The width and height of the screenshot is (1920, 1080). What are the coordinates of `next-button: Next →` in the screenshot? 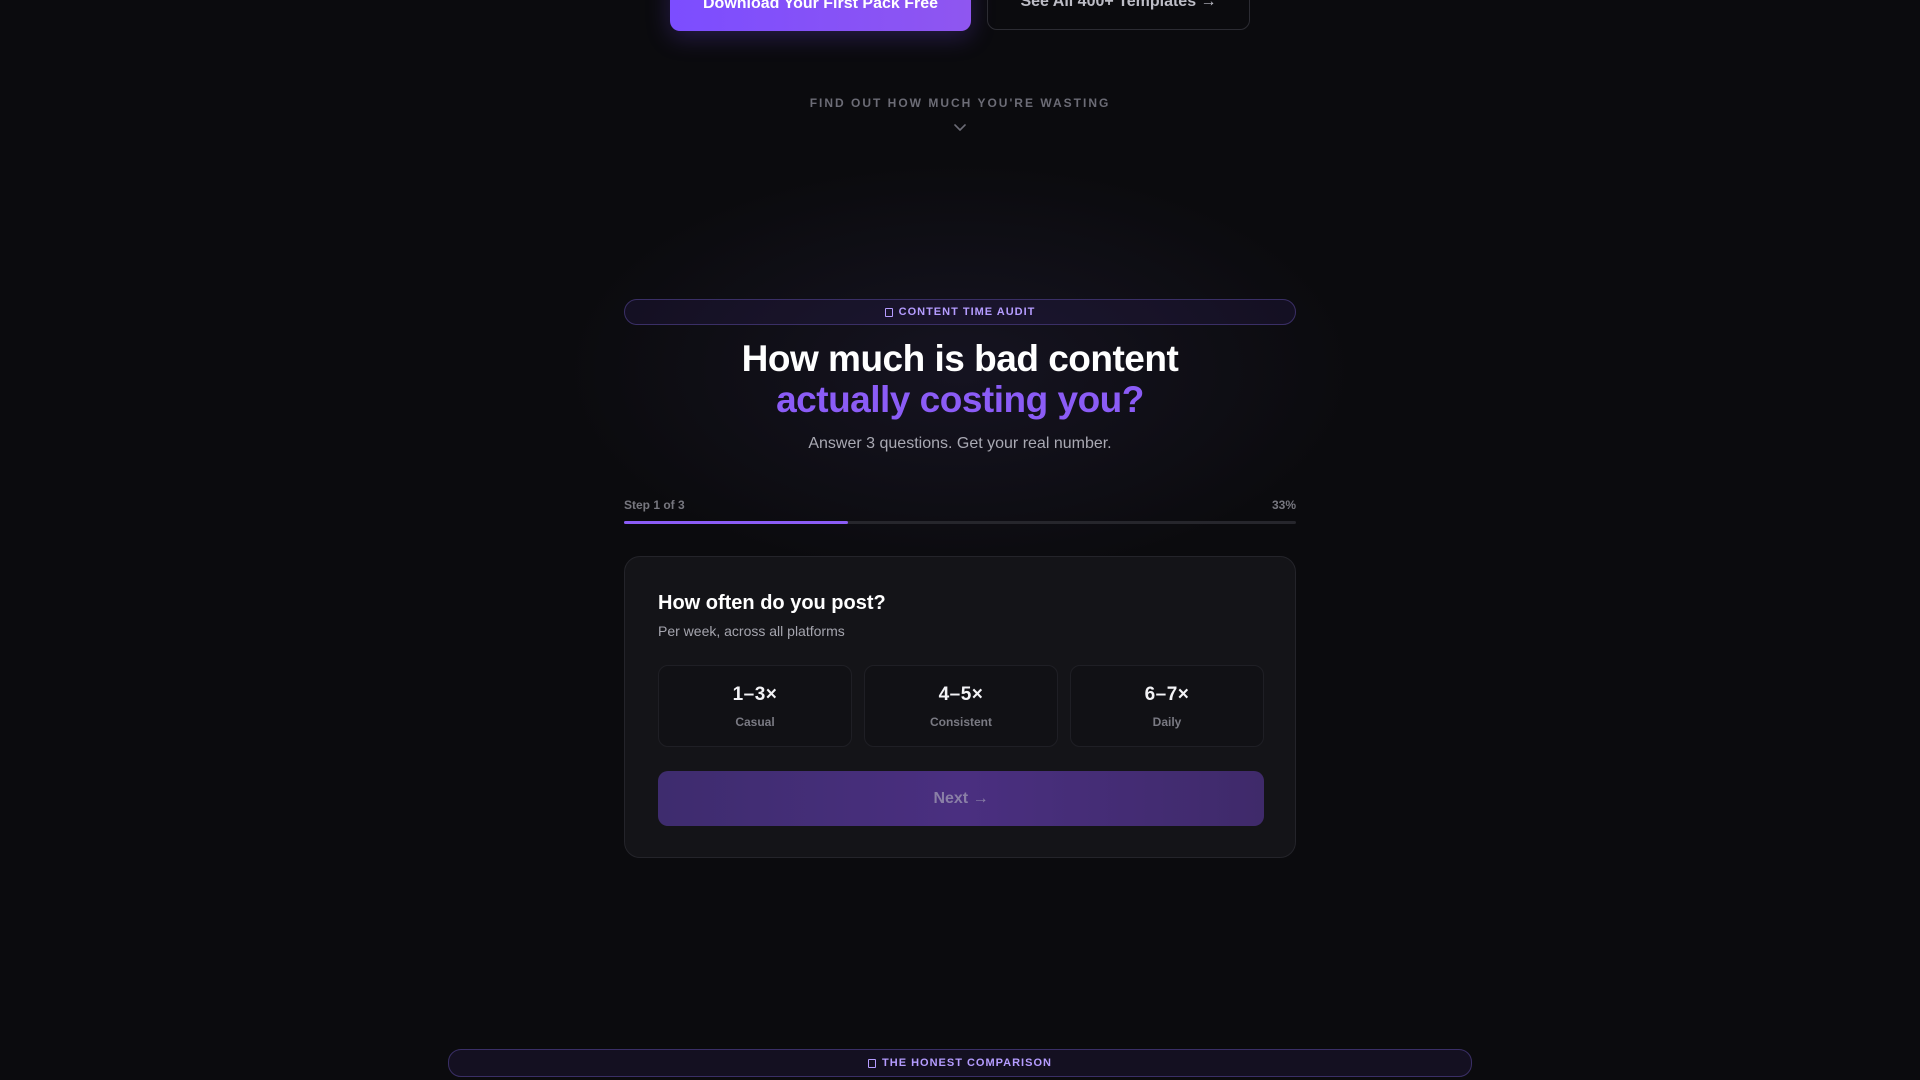 It's located at (961, 798).